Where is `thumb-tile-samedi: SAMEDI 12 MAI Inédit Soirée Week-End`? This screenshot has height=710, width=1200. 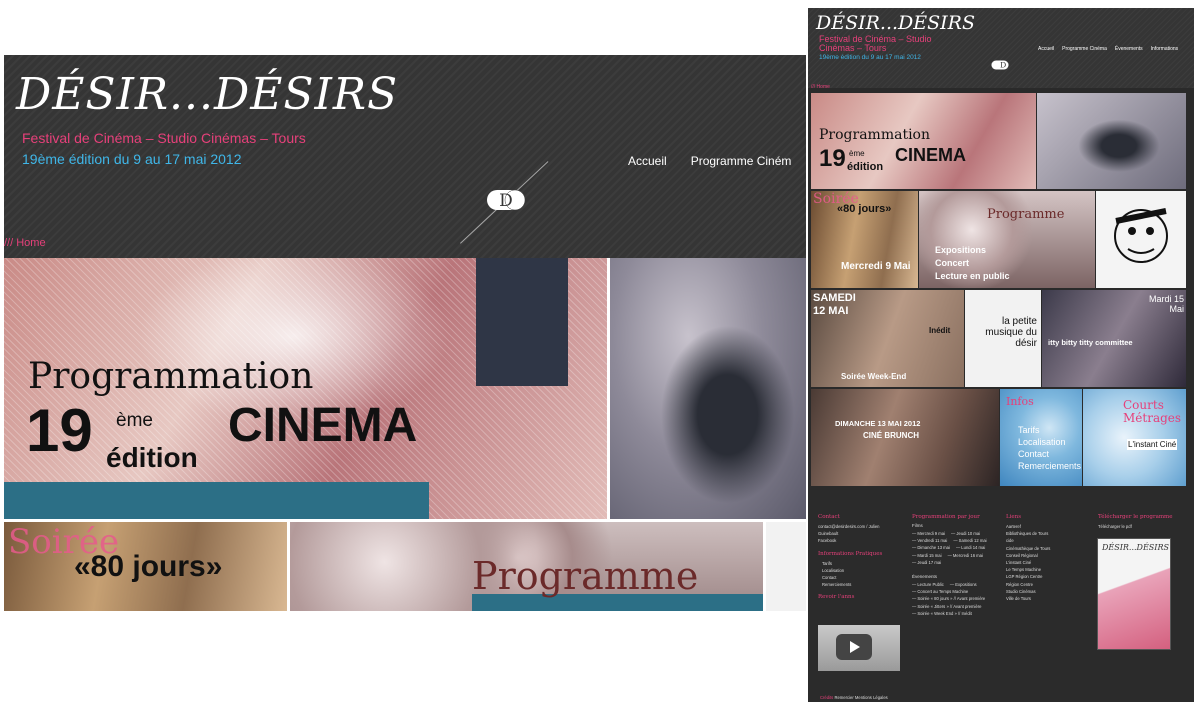
thumb-tile-samedi: SAMEDI 12 MAI Inédit Soirée Week-End is located at coordinates (887, 338).